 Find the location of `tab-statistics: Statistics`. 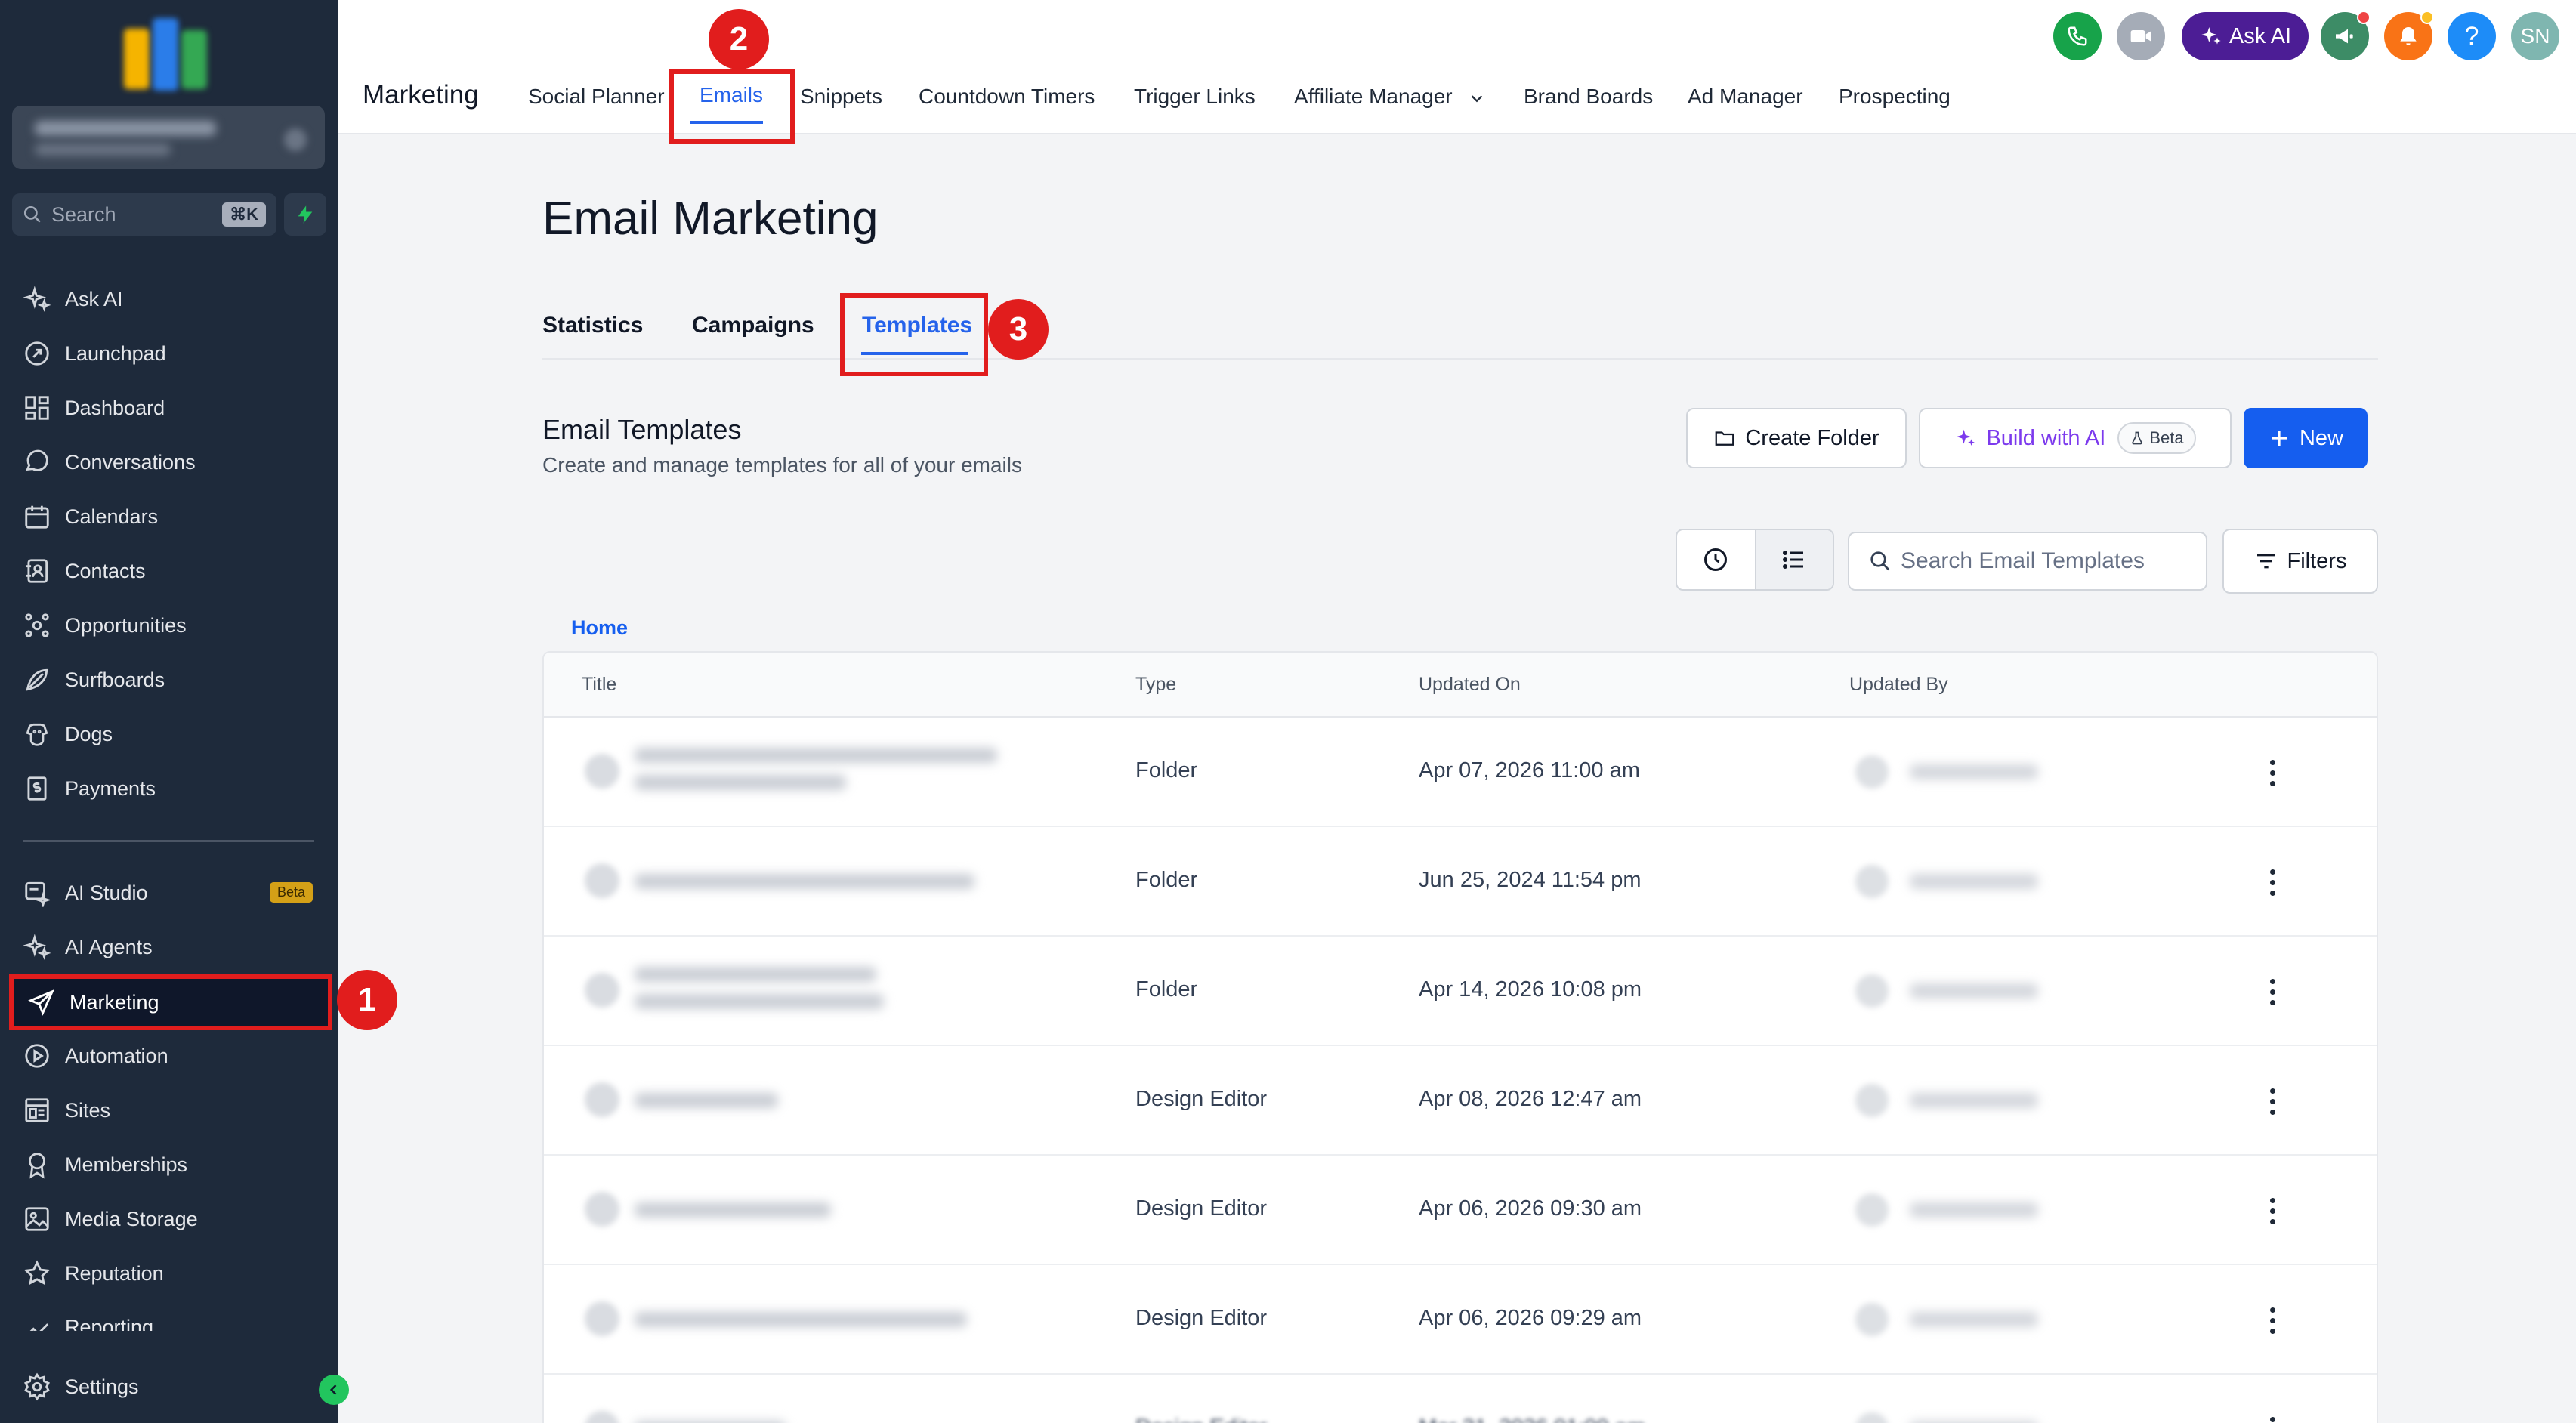

tab-statistics: Statistics is located at coordinates (592, 325).